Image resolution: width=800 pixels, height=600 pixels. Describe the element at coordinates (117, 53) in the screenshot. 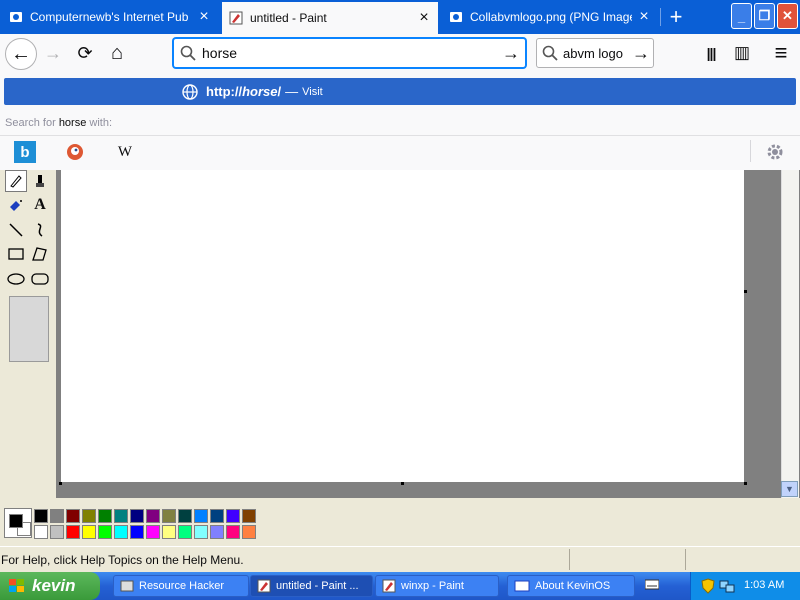

I see `home-button: ⌂` at that location.